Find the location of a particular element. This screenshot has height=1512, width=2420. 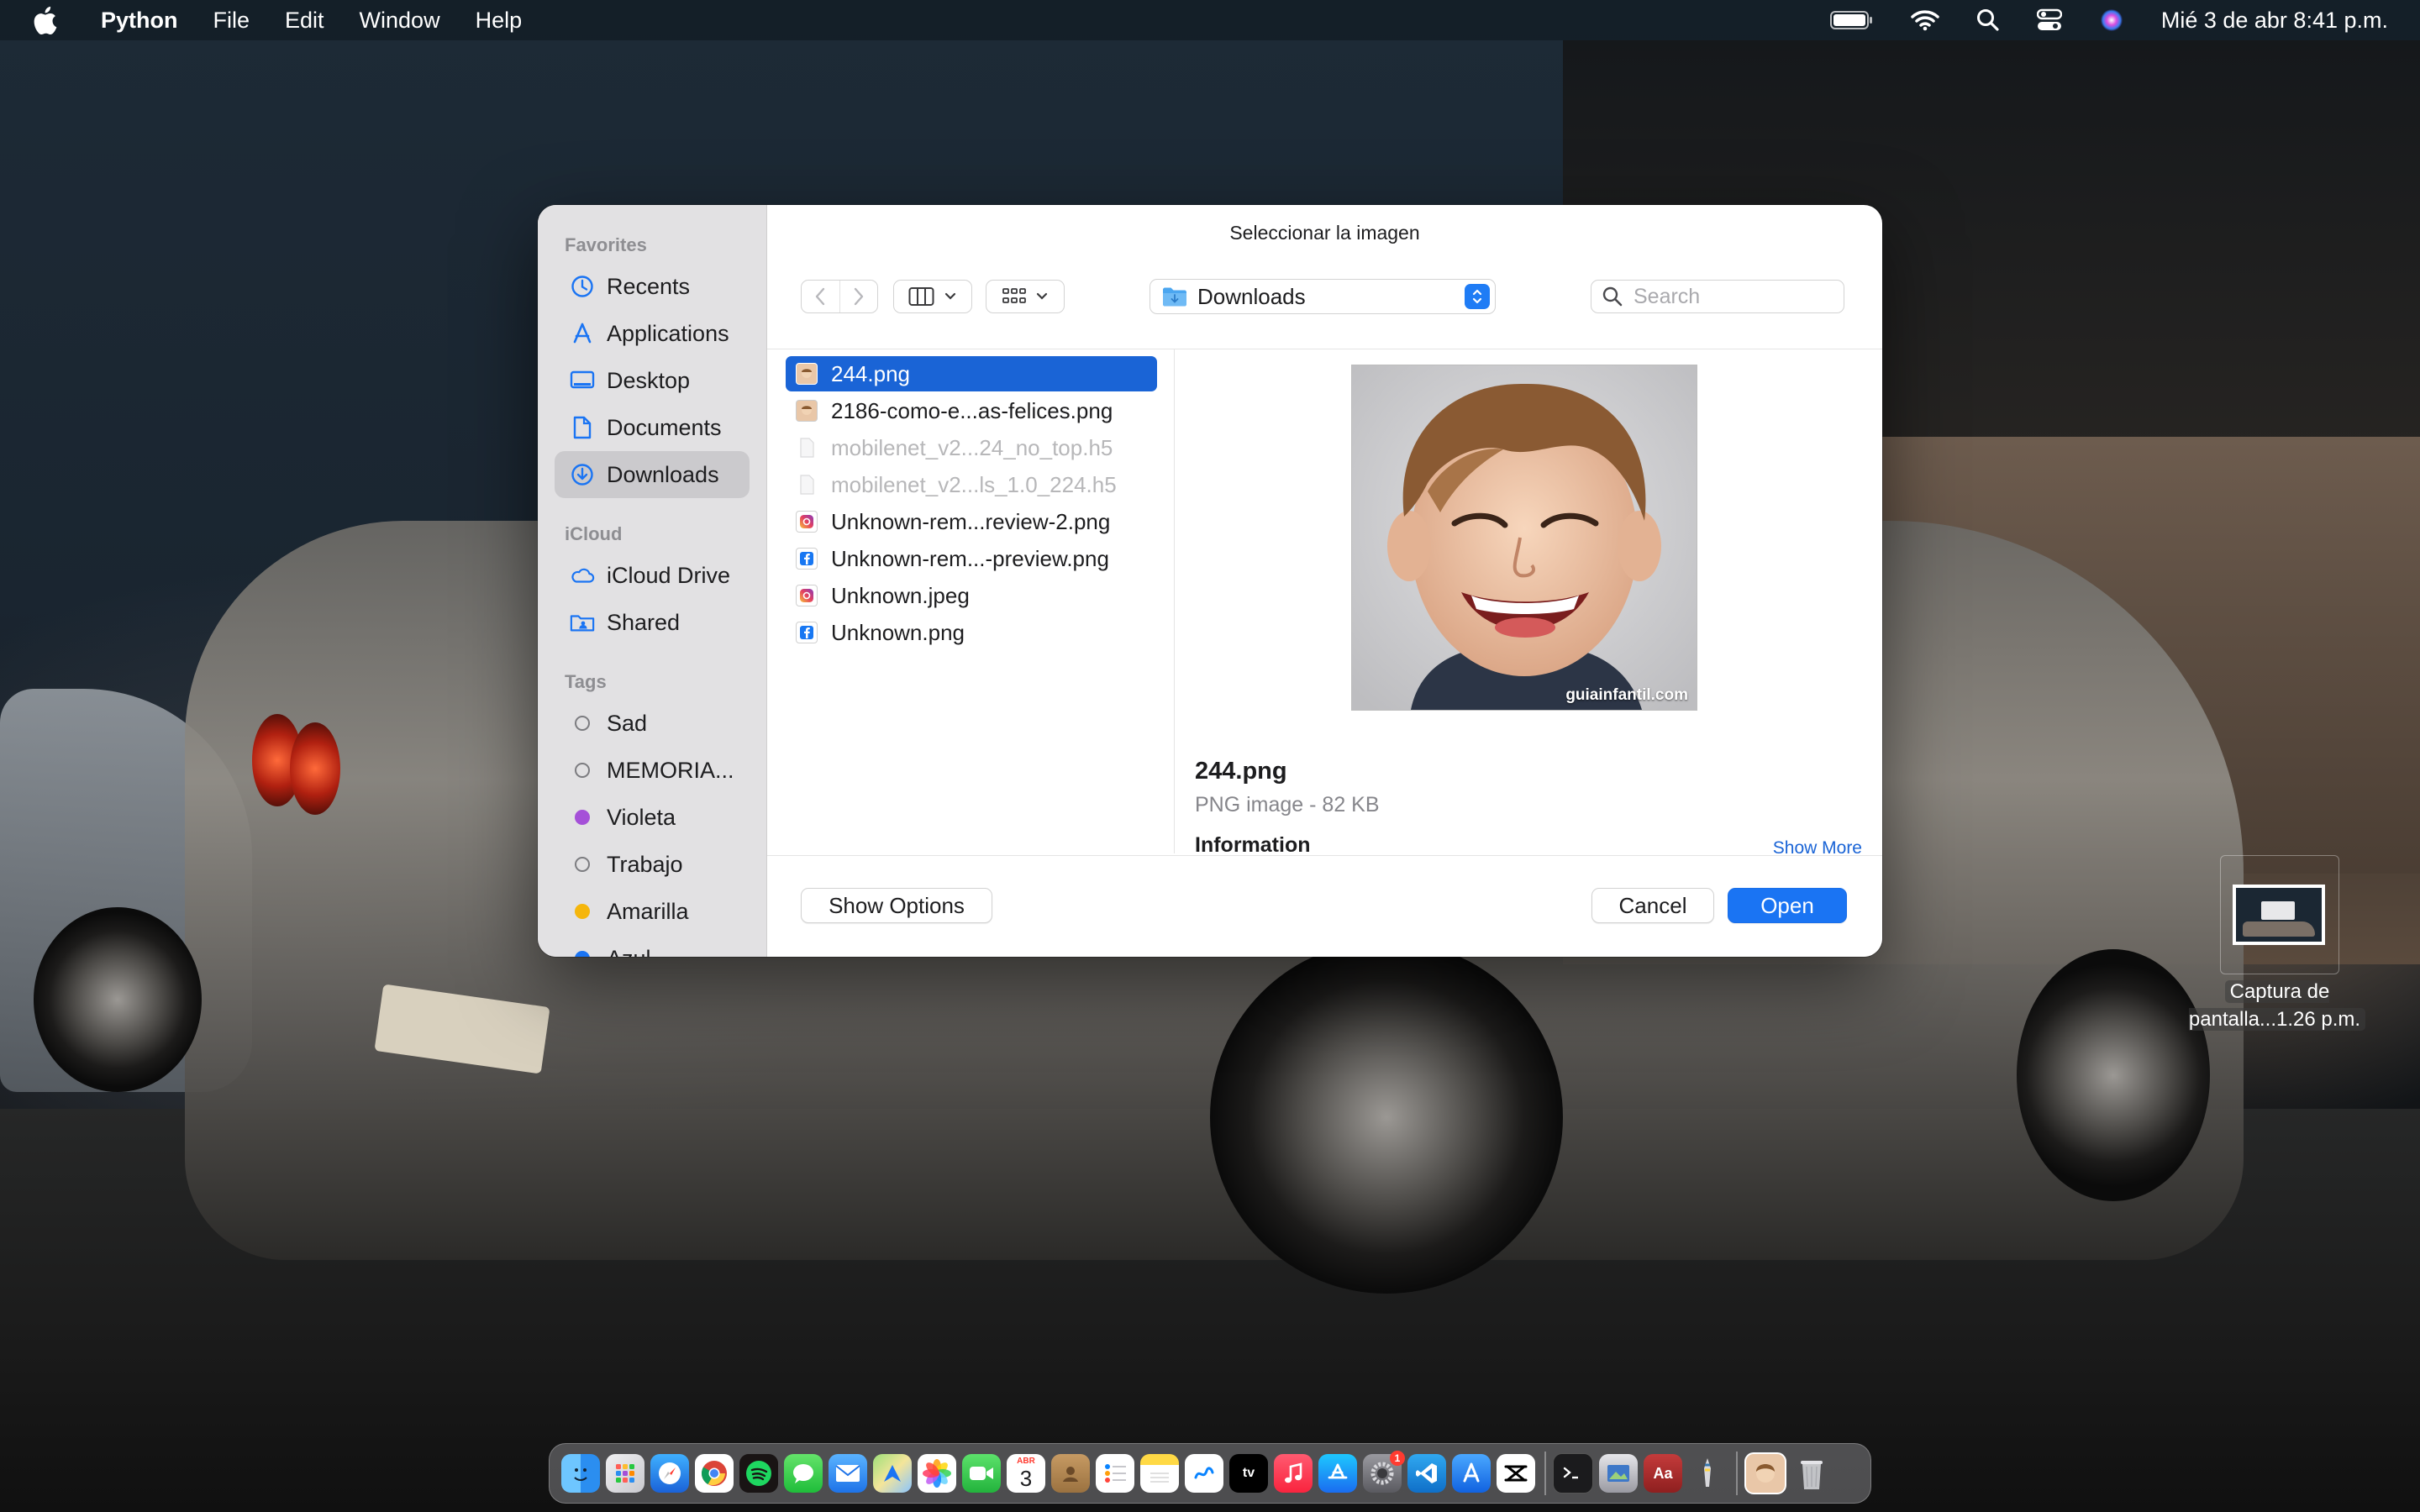

trash-icon is located at coordinates (1811, 1473).